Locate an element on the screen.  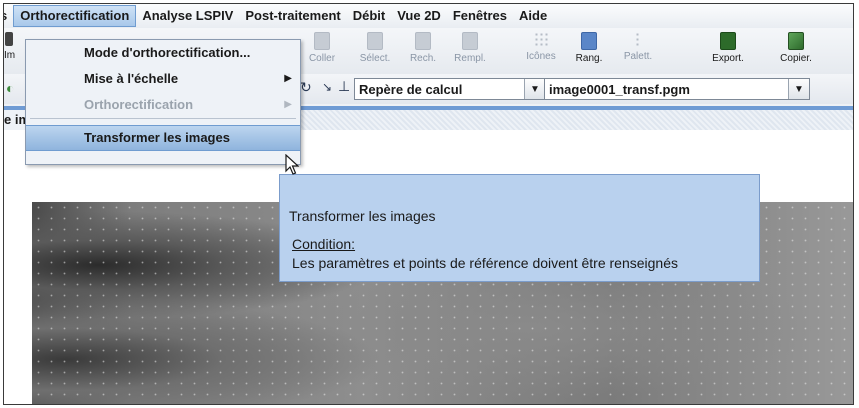
dd-transformer-les-images: Transformer les images is located at coordinates (163, 138).